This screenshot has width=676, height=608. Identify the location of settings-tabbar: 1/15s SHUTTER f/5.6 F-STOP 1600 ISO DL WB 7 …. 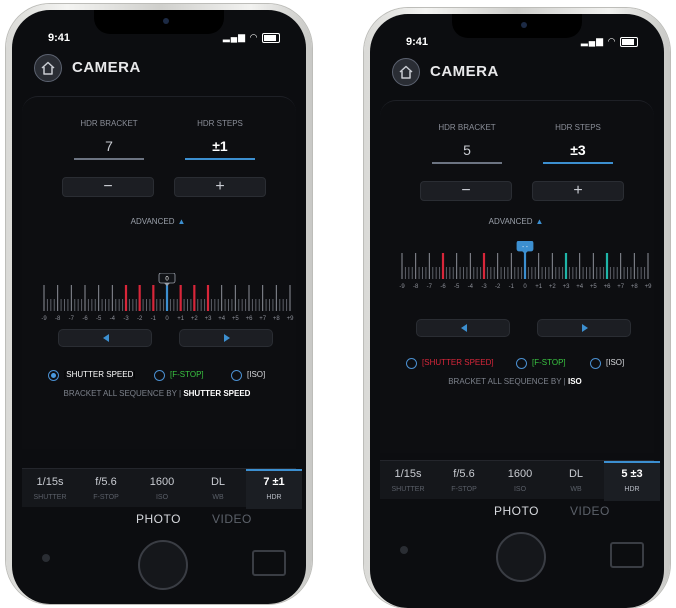
(162, 488).